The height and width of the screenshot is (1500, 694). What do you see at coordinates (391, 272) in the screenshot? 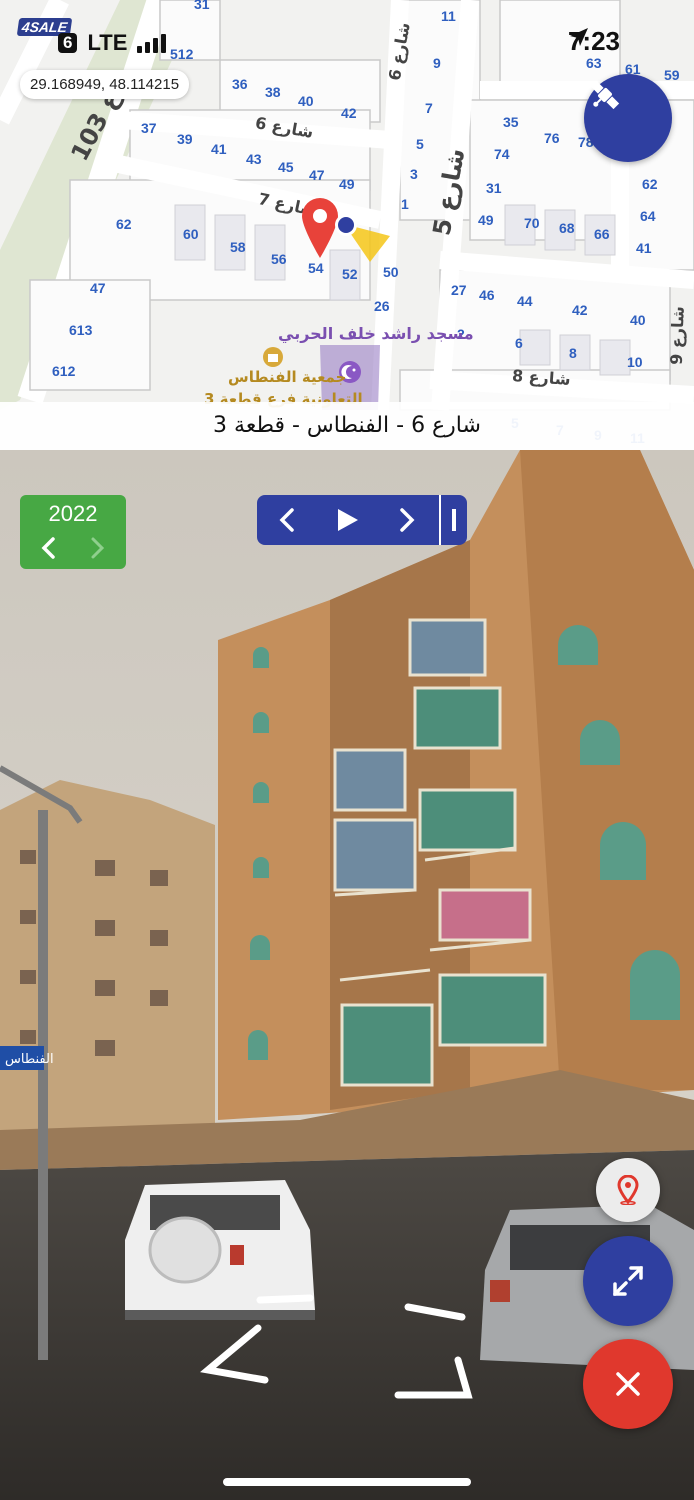
I see `plot-number: 50` at bounding box center [391, 272].